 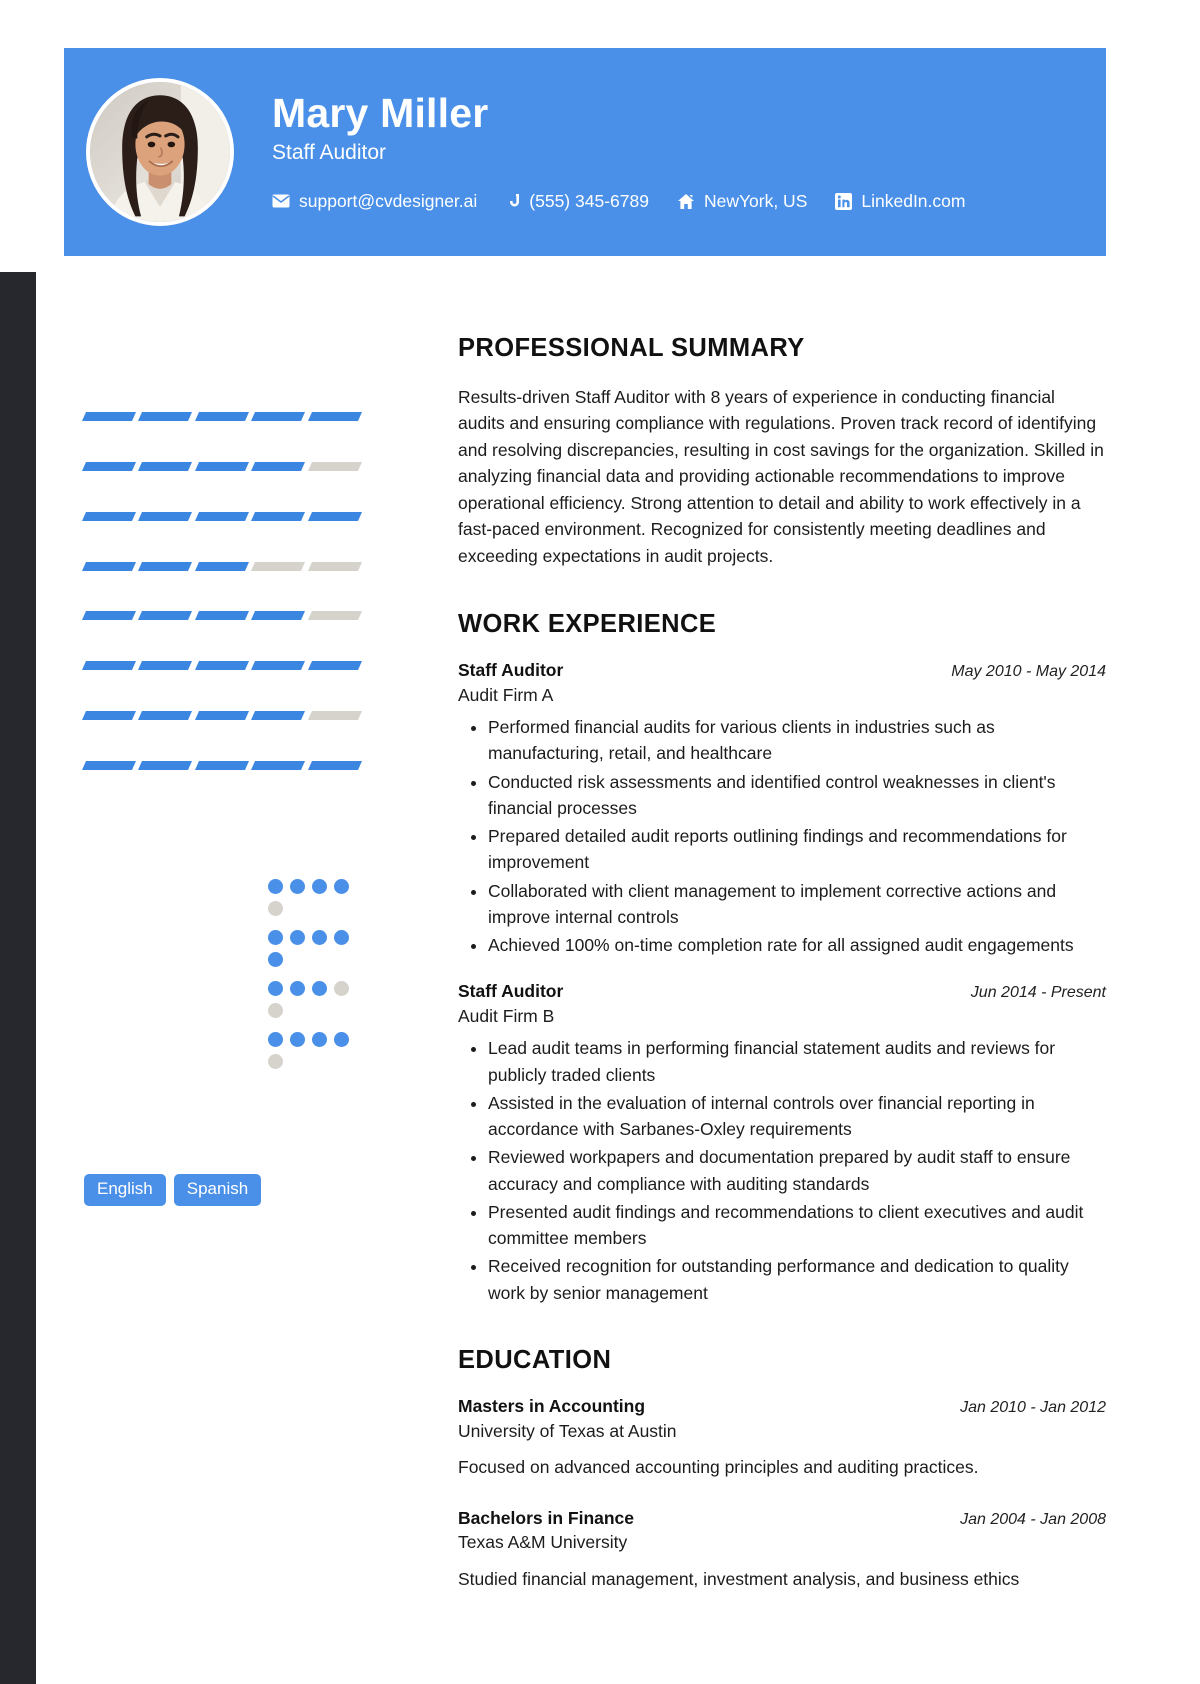 What do you see at coordinates (148, 1040) in the screenshot?
I see `soft-skill-label: Problem Solving` at bounding box center [148, 1040].